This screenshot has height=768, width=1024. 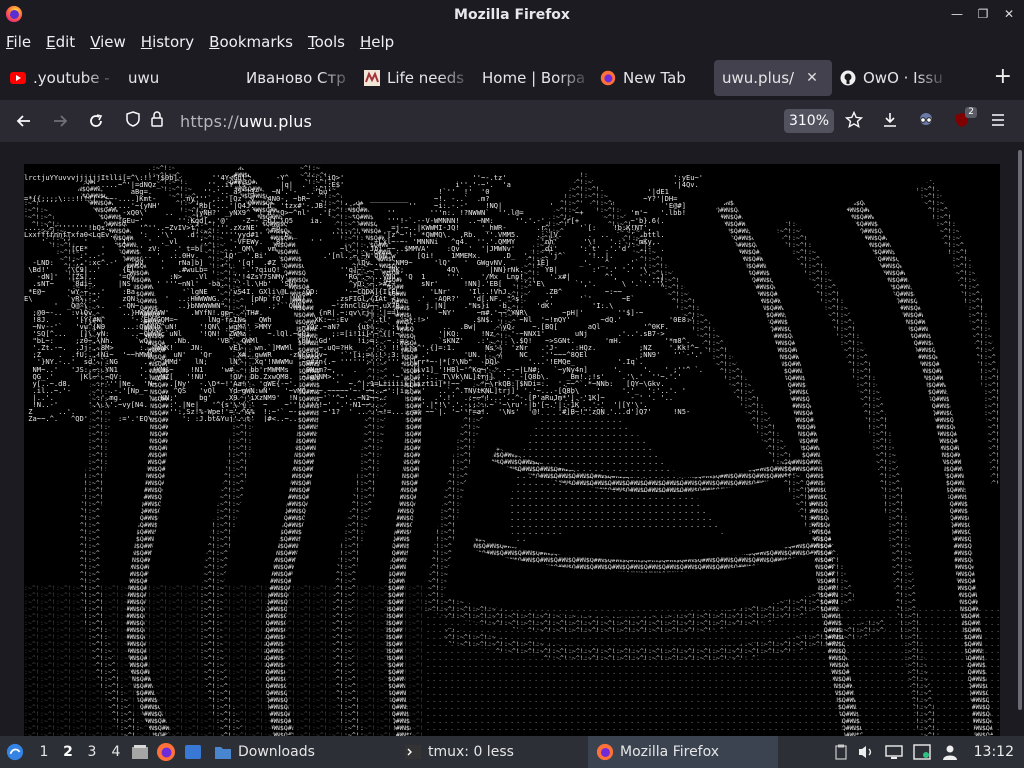 I want to click on tab-label: Home | Borpa, so click(x=534, y=78).